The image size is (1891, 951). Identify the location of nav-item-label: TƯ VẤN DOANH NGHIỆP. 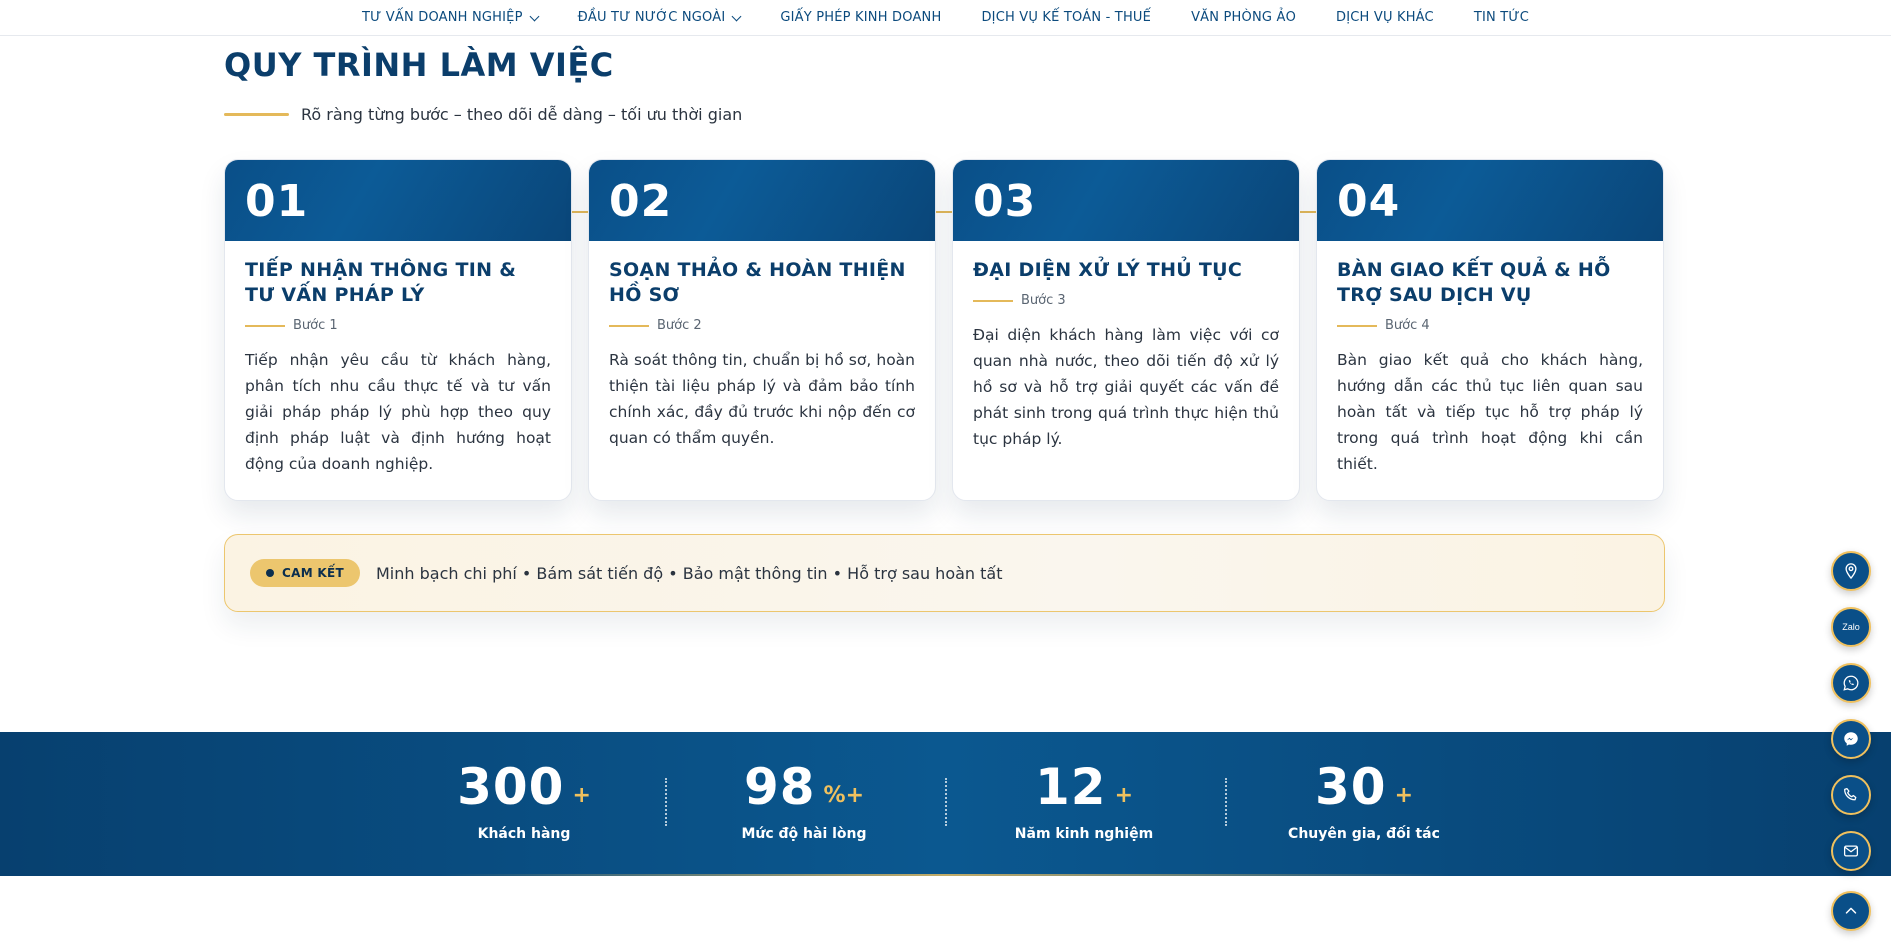
(442, 17).